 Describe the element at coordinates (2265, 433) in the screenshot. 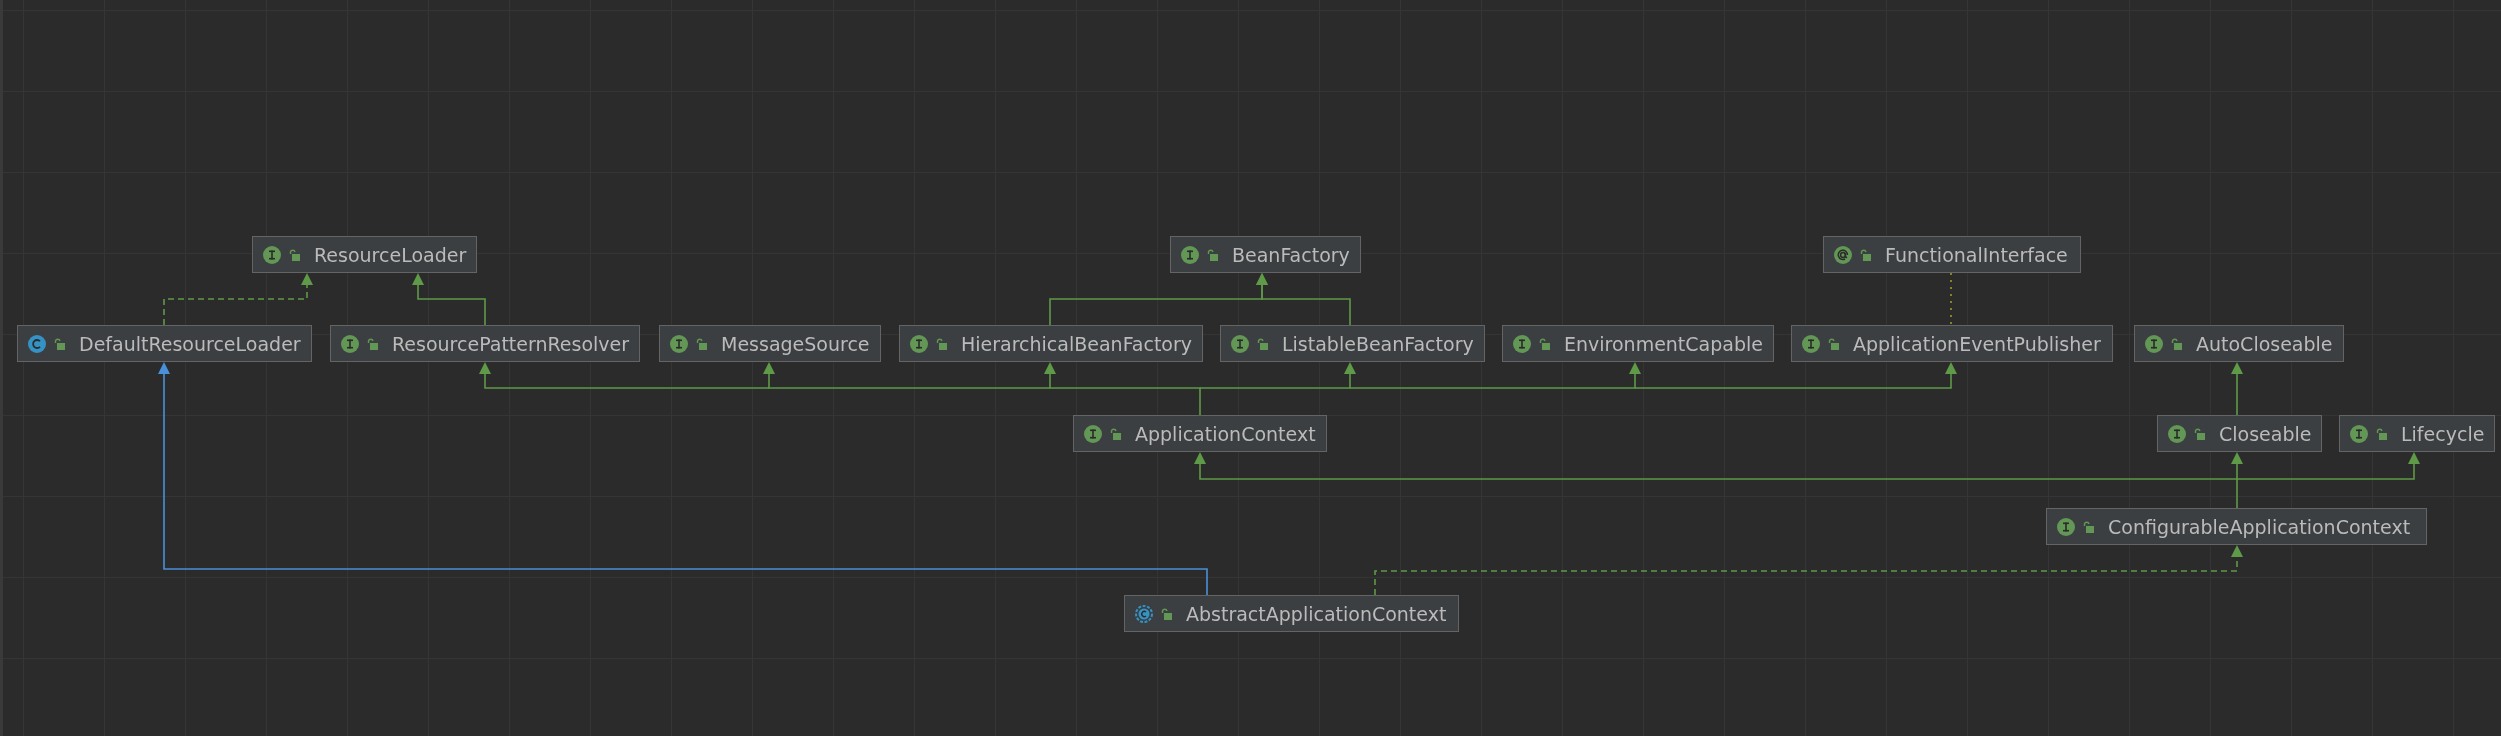

I see `class-name: Closeable` at that location.